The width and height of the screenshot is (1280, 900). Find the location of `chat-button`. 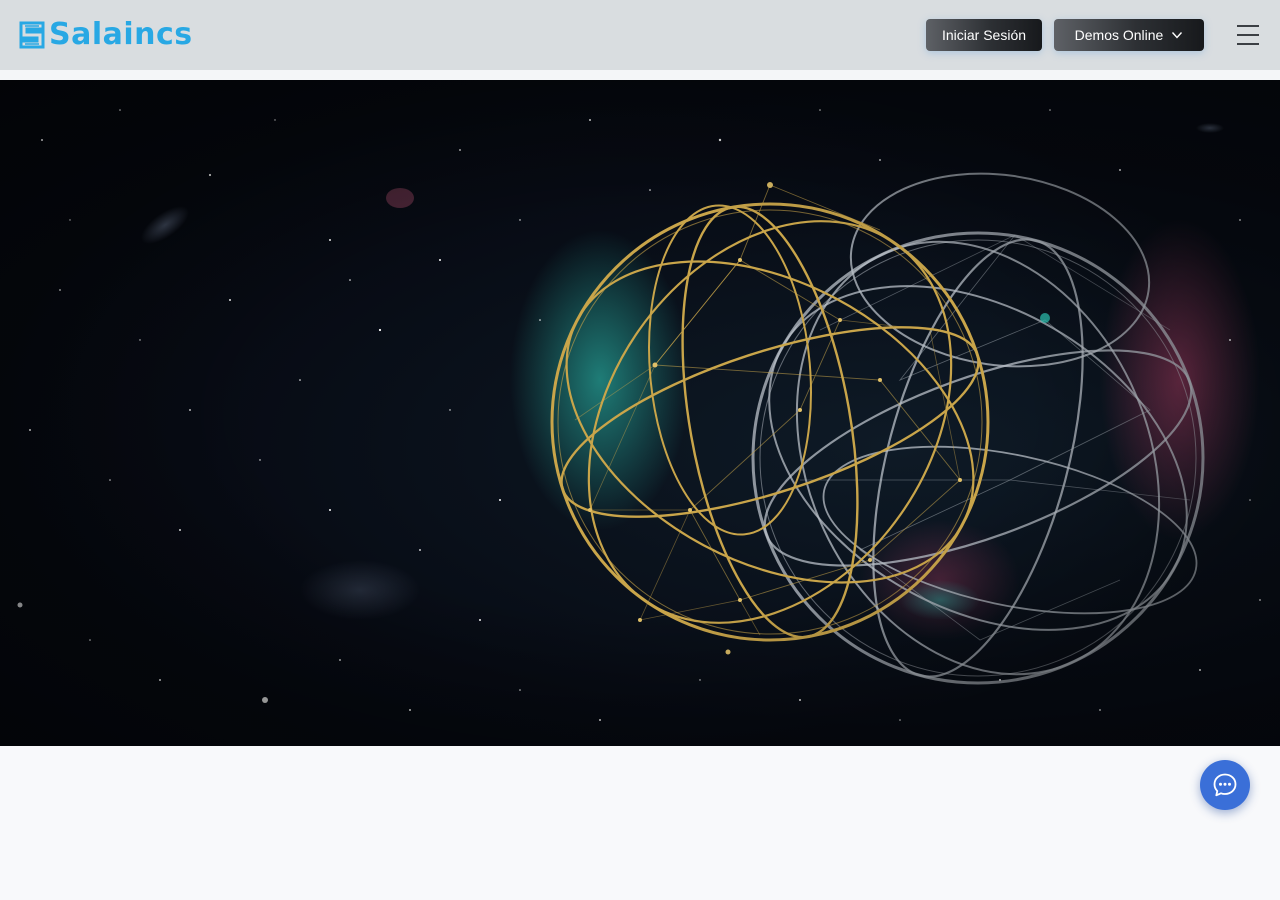

chat-button is located at coordinates (1225, 785).